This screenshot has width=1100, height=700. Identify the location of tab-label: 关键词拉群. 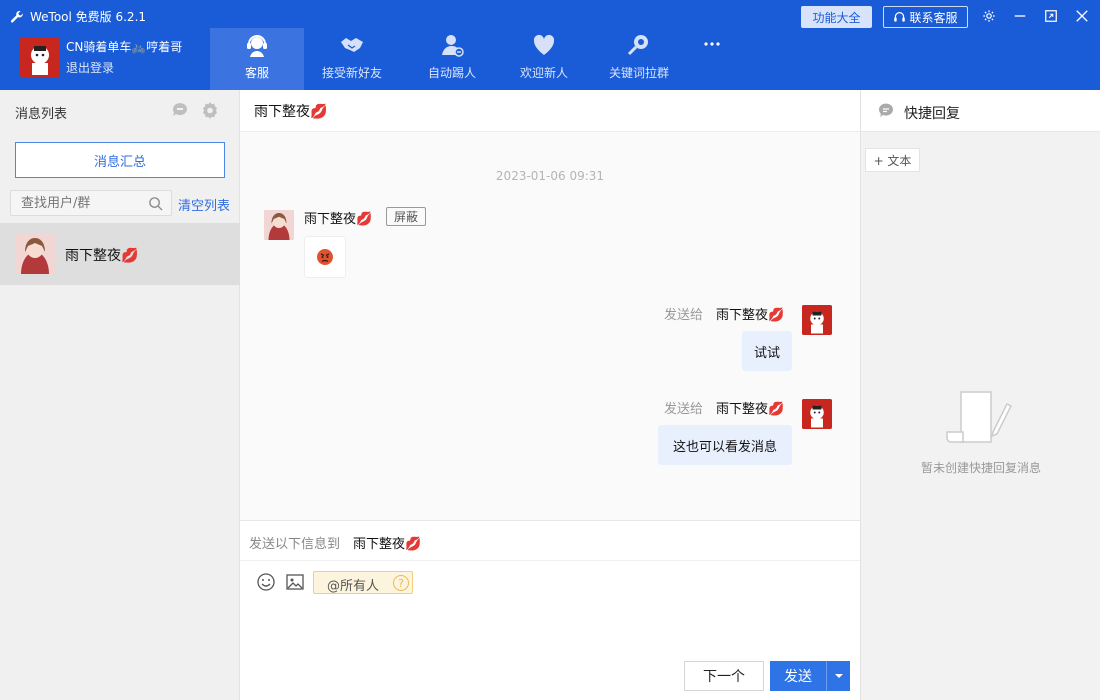
(638, 73).